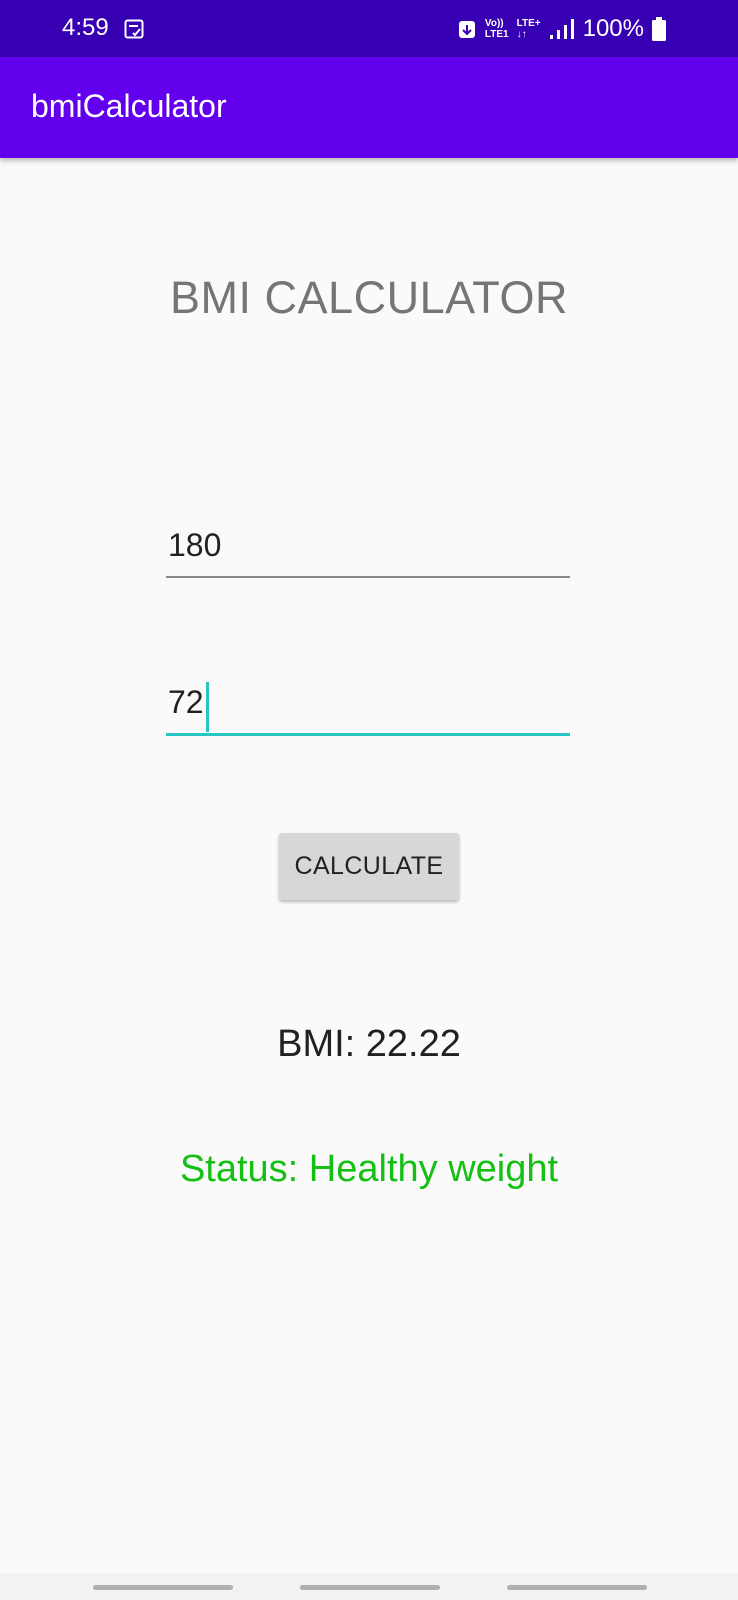 Image resolution: width=738 pixels, height=1600 pixels. Describe the element at coordinates (368, 708) in the screenshot. I see `weight-input` at that location.